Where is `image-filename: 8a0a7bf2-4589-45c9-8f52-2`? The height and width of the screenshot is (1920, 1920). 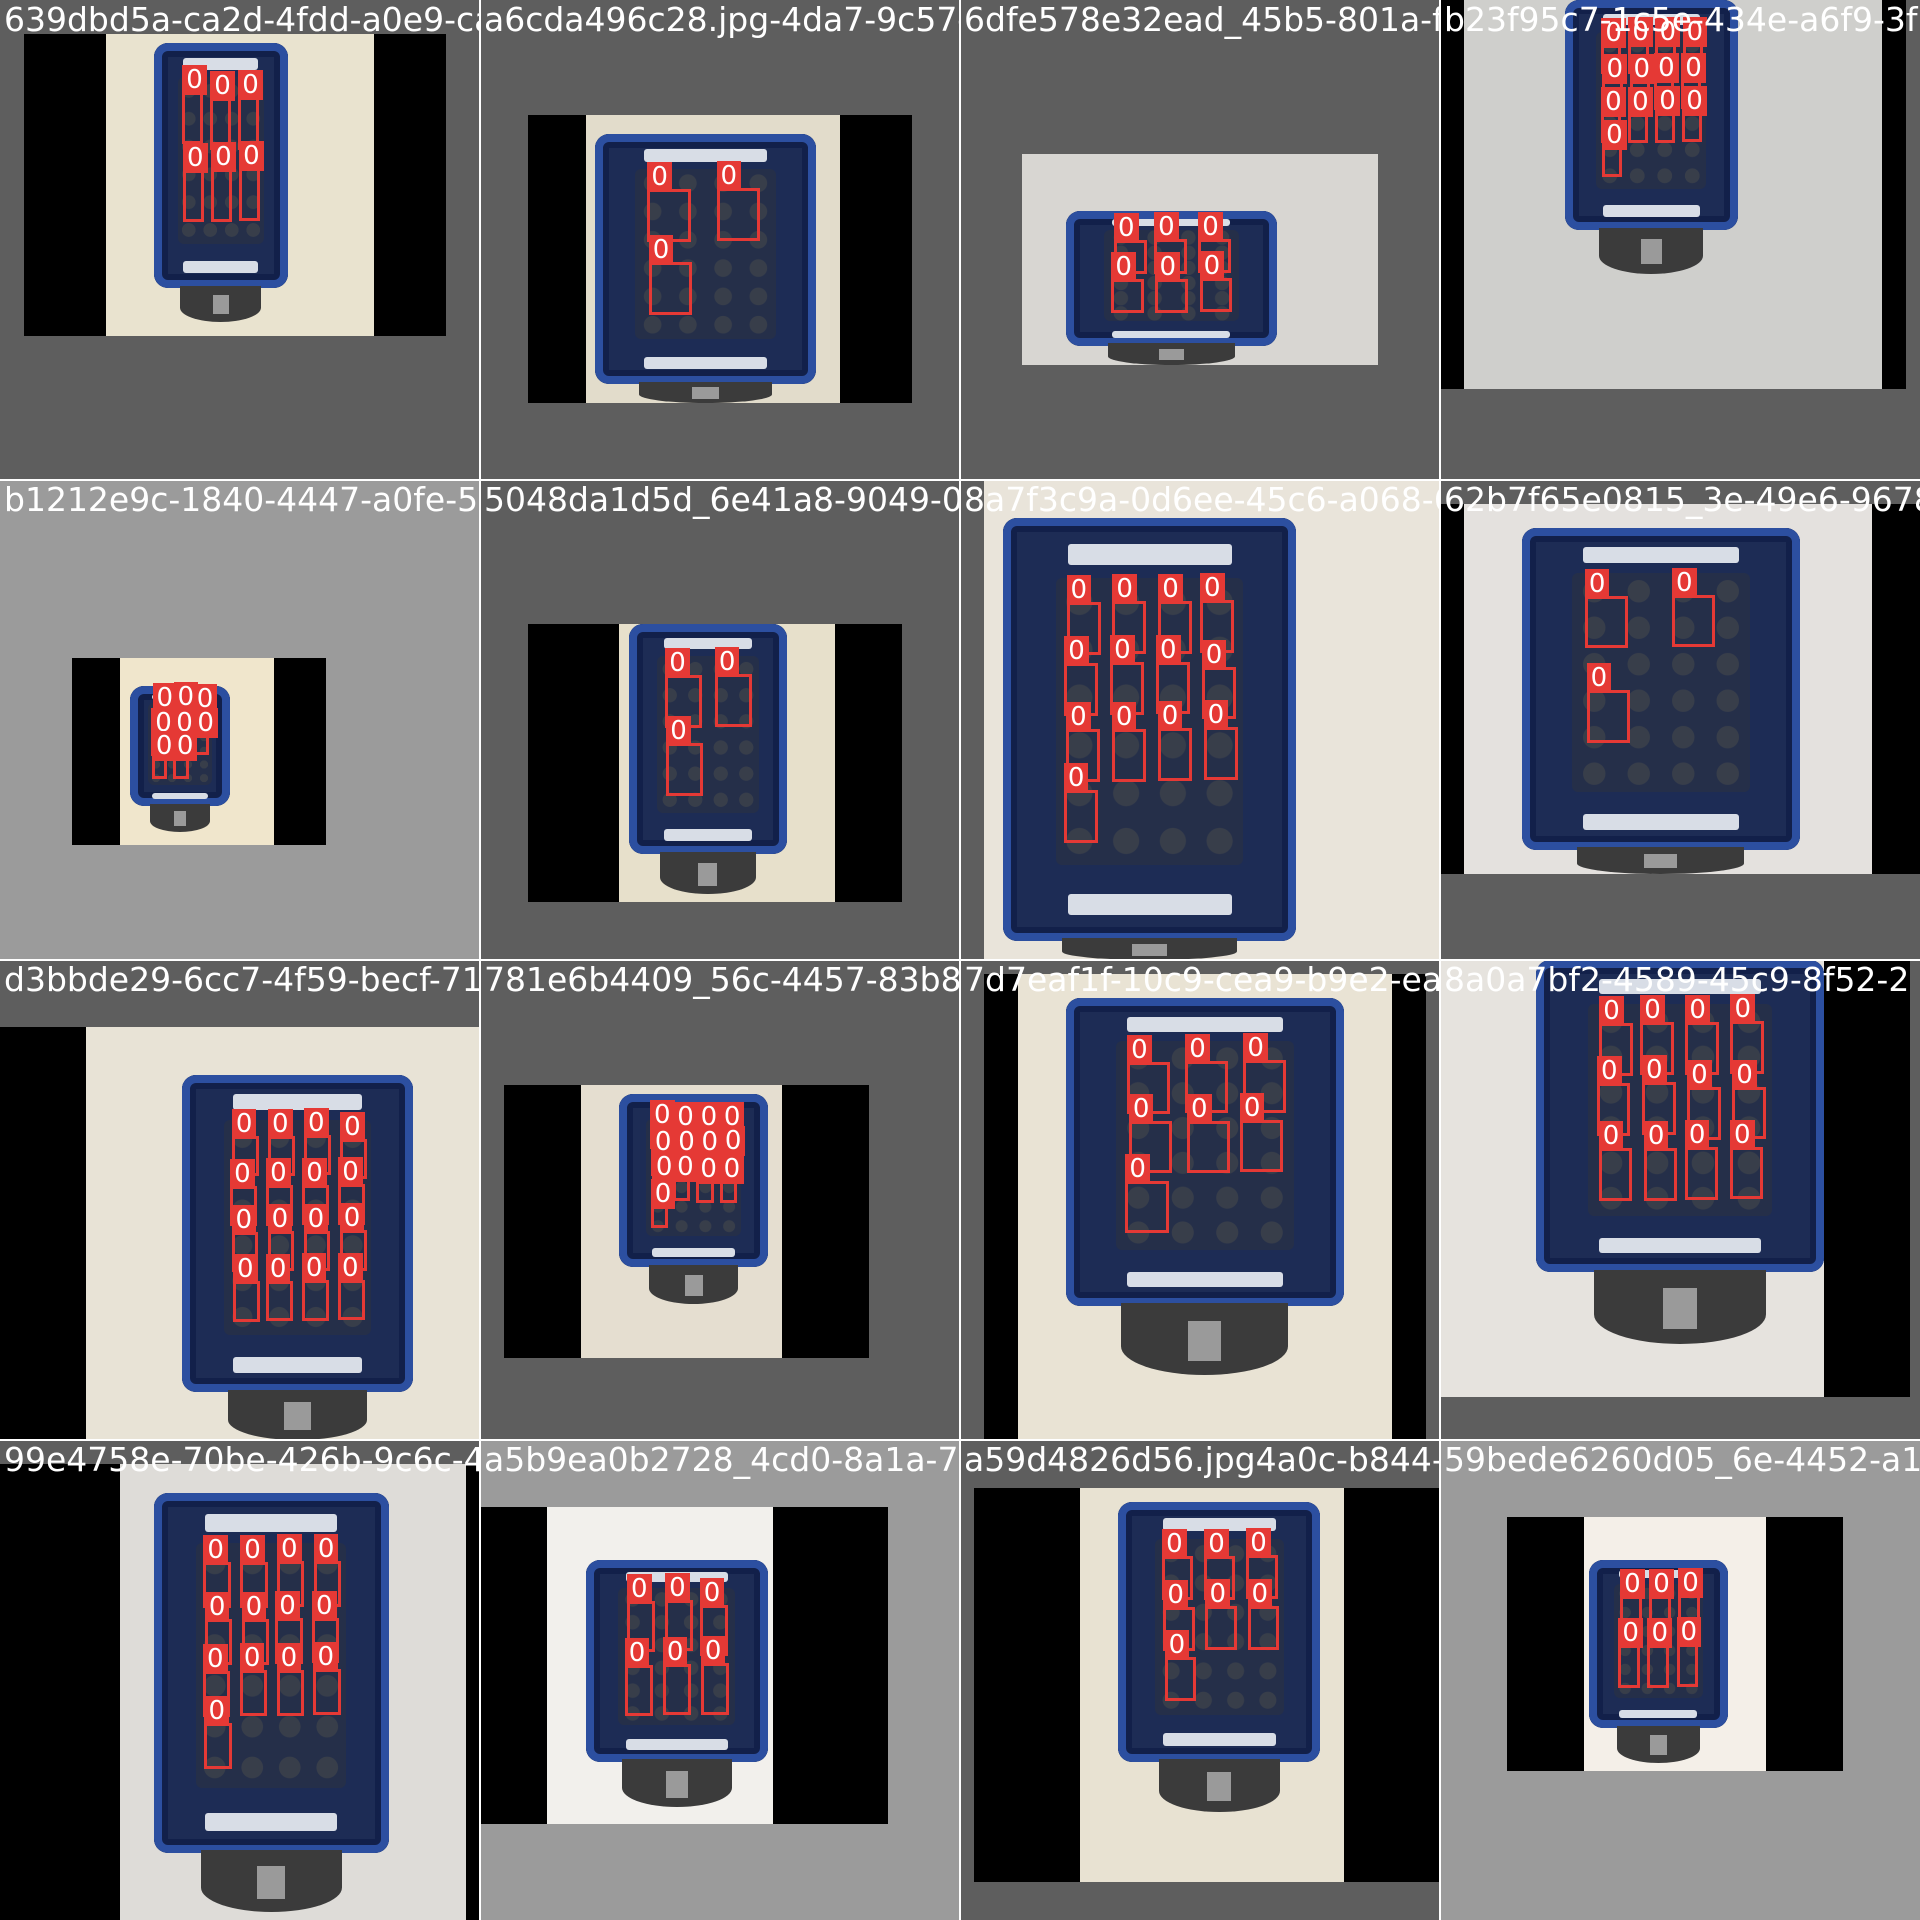
image-filename: 8a0a7bf2-4589-45c9-8f52-2 is located at coordinates (1677, 979).